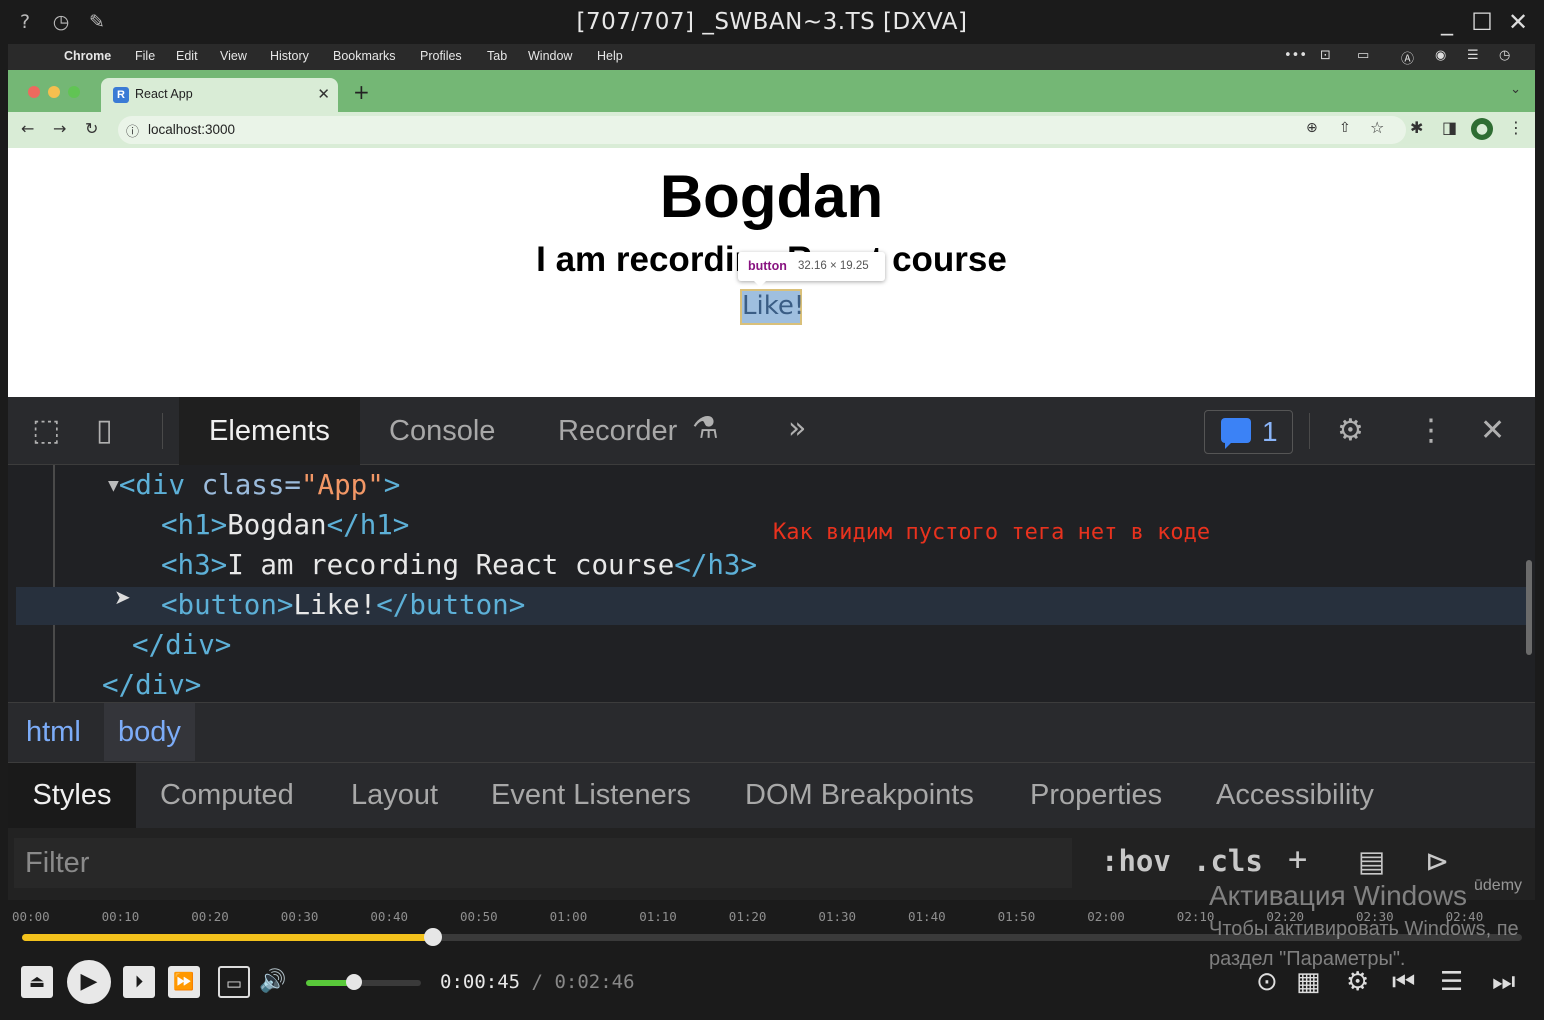  What do you see at coordinates (72, 795) in the screenshot?
I see `tab-styles: Styles` at bounding box center [72, 795].